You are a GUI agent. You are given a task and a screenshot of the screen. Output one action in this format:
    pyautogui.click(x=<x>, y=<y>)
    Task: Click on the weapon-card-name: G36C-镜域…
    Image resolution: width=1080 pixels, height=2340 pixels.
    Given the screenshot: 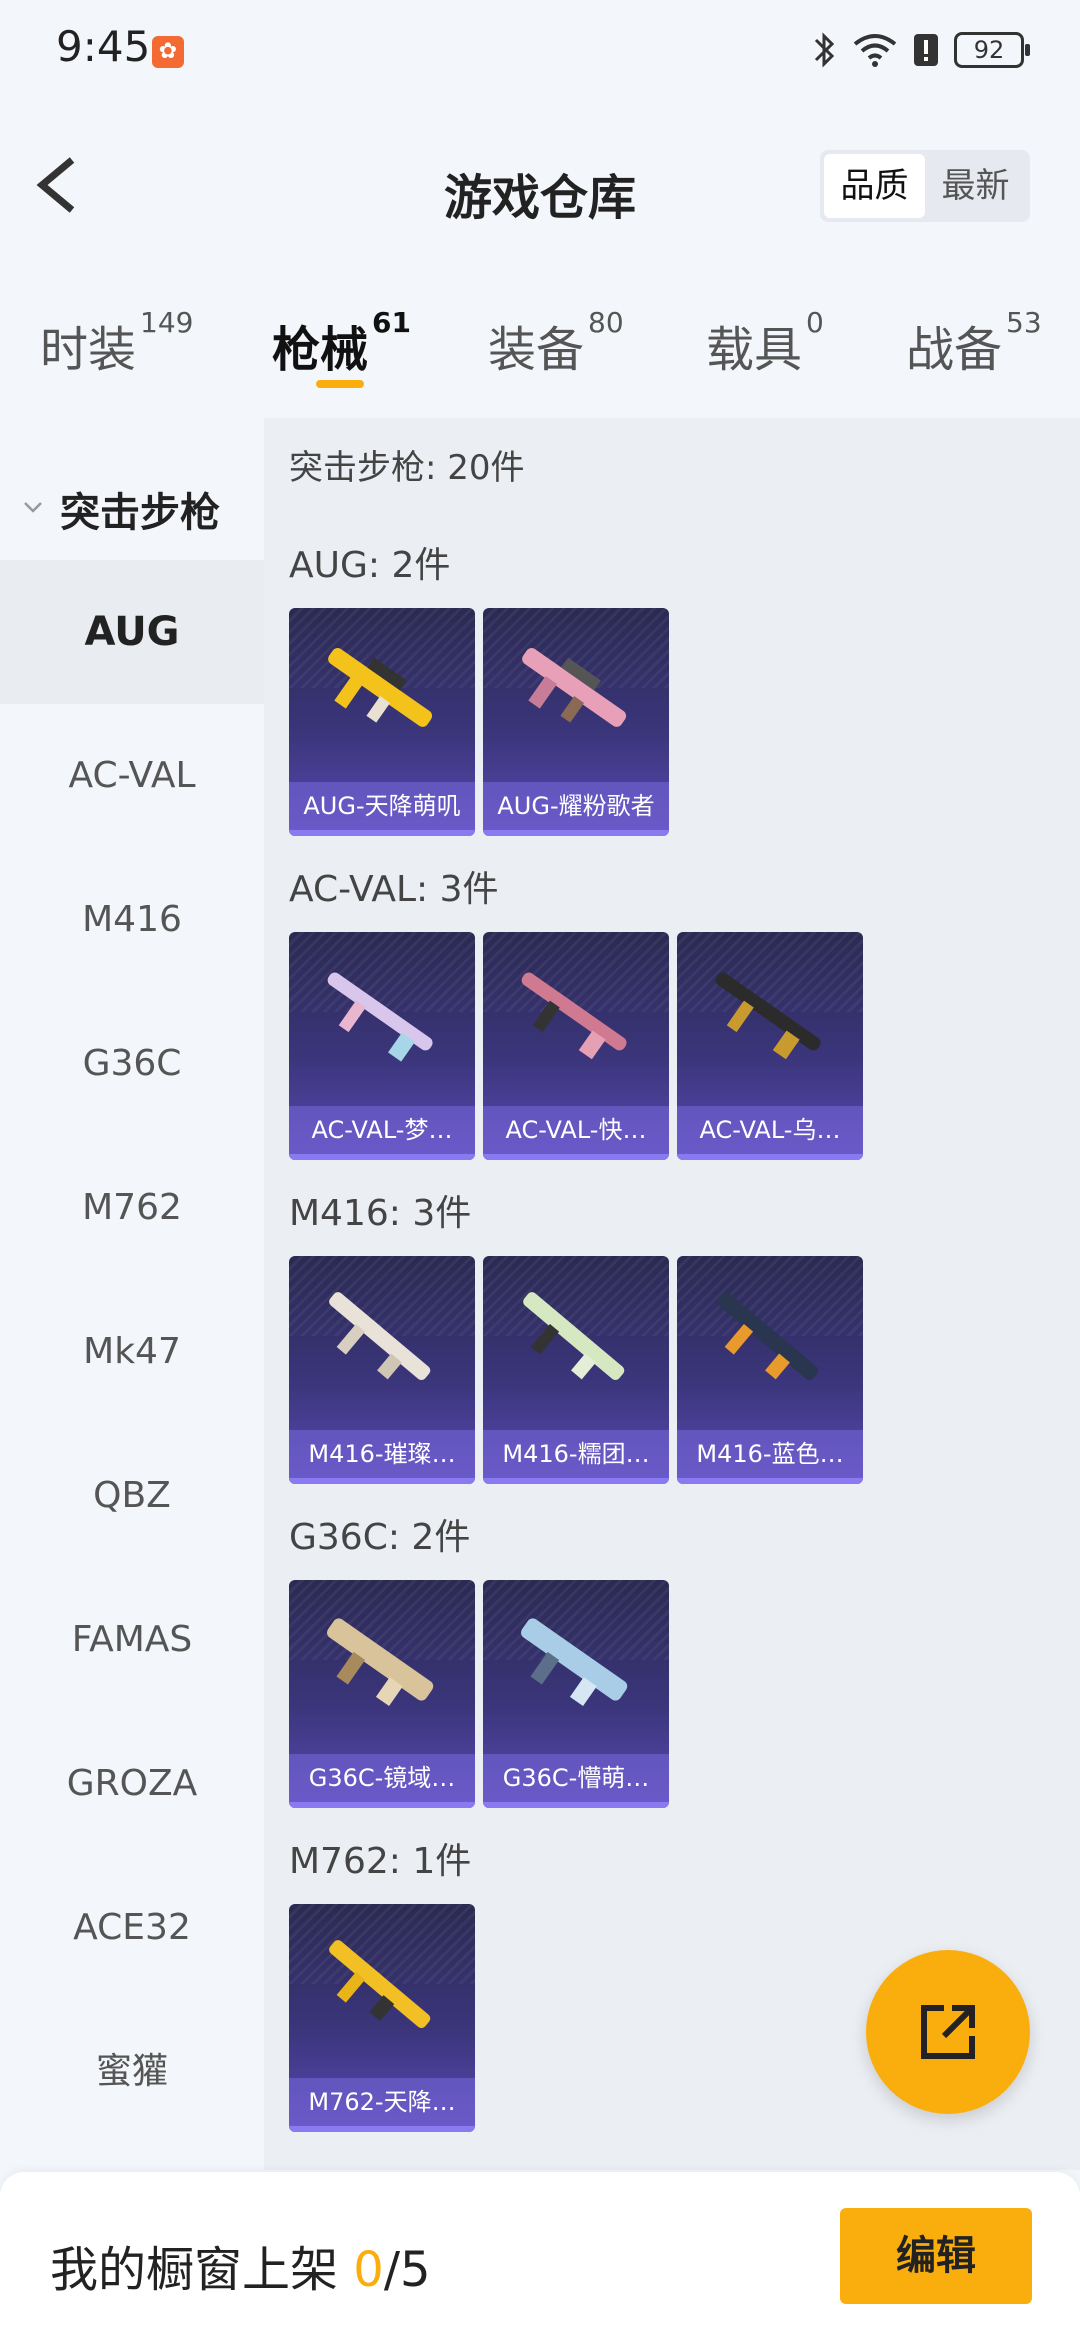 What is the action you would take?
    pyautogui.click(x=382, y=1778)
    